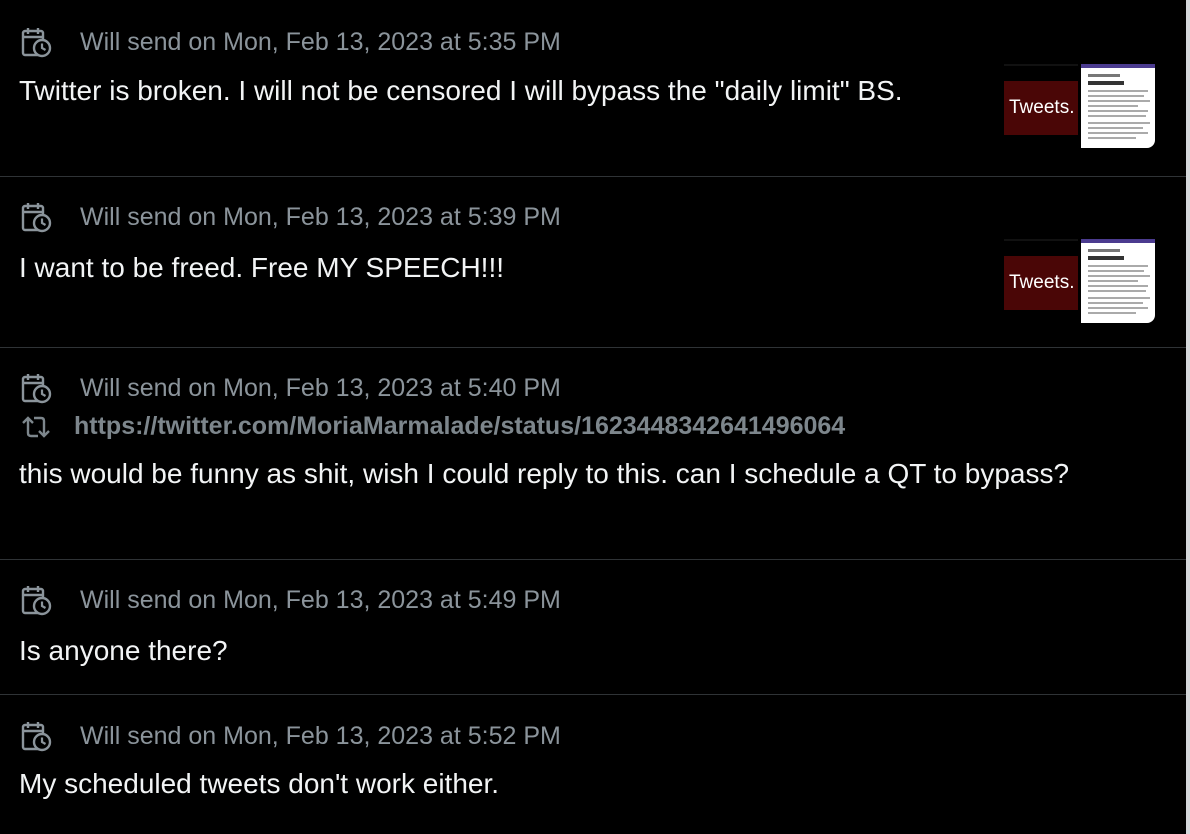 Image resolution: width=1190 pixels, height=834 pixels. Describe the element at coordinates (36, 426) in the screenshot. I see `retweet-icon` at that location.